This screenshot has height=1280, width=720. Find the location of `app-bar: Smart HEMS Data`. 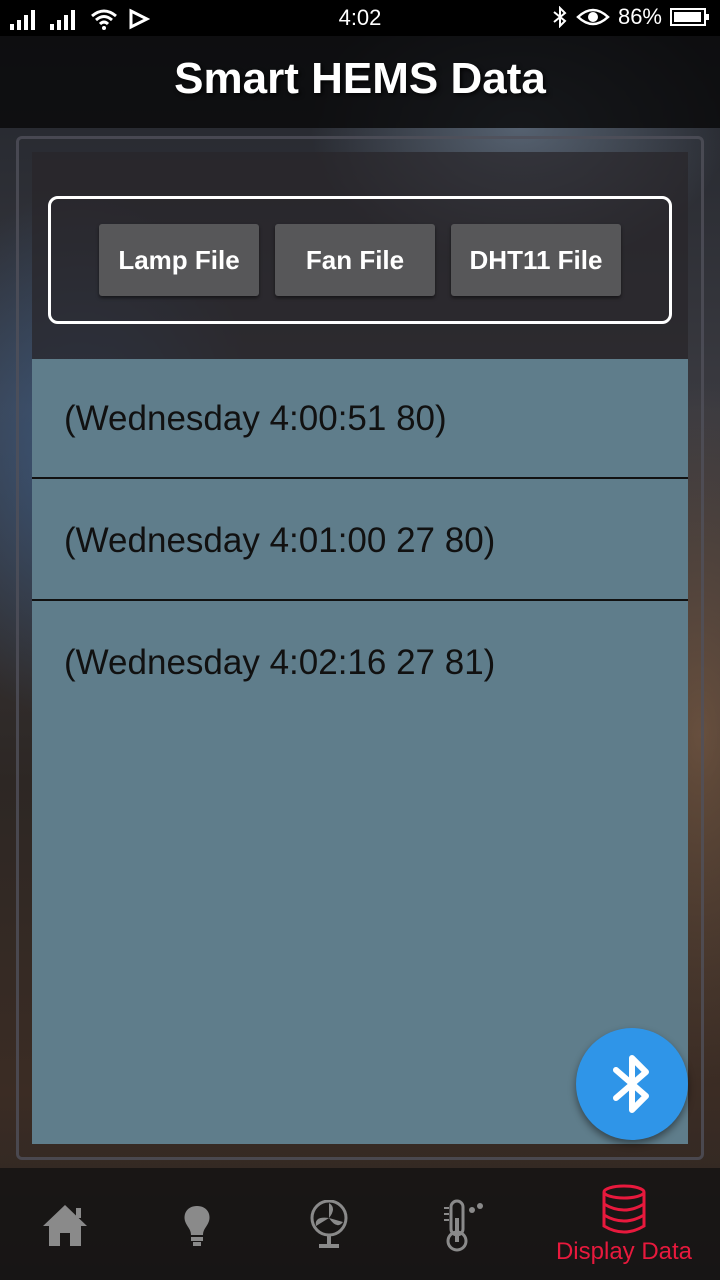

app-bar: Smart HEMS Data is located at coordinates (360, 82).